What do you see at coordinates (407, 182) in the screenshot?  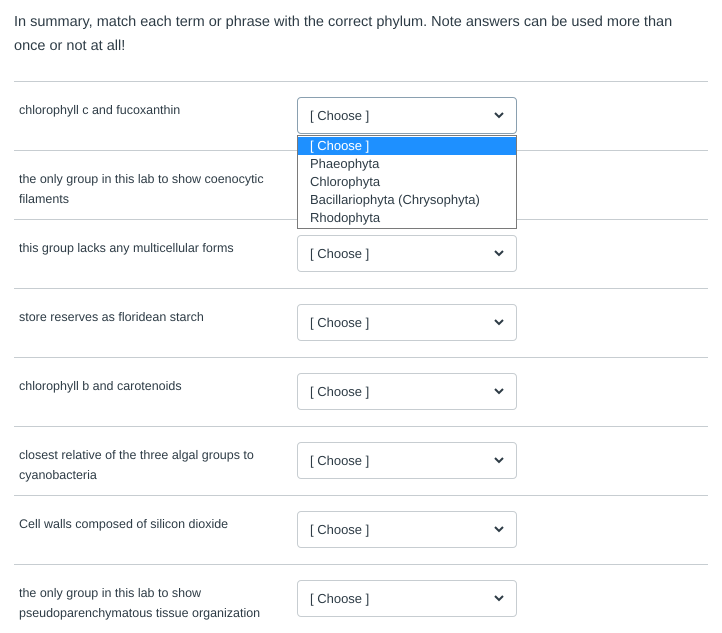 I see `dropdown-option: Chlorophyta` at bounding box center [407, 182].